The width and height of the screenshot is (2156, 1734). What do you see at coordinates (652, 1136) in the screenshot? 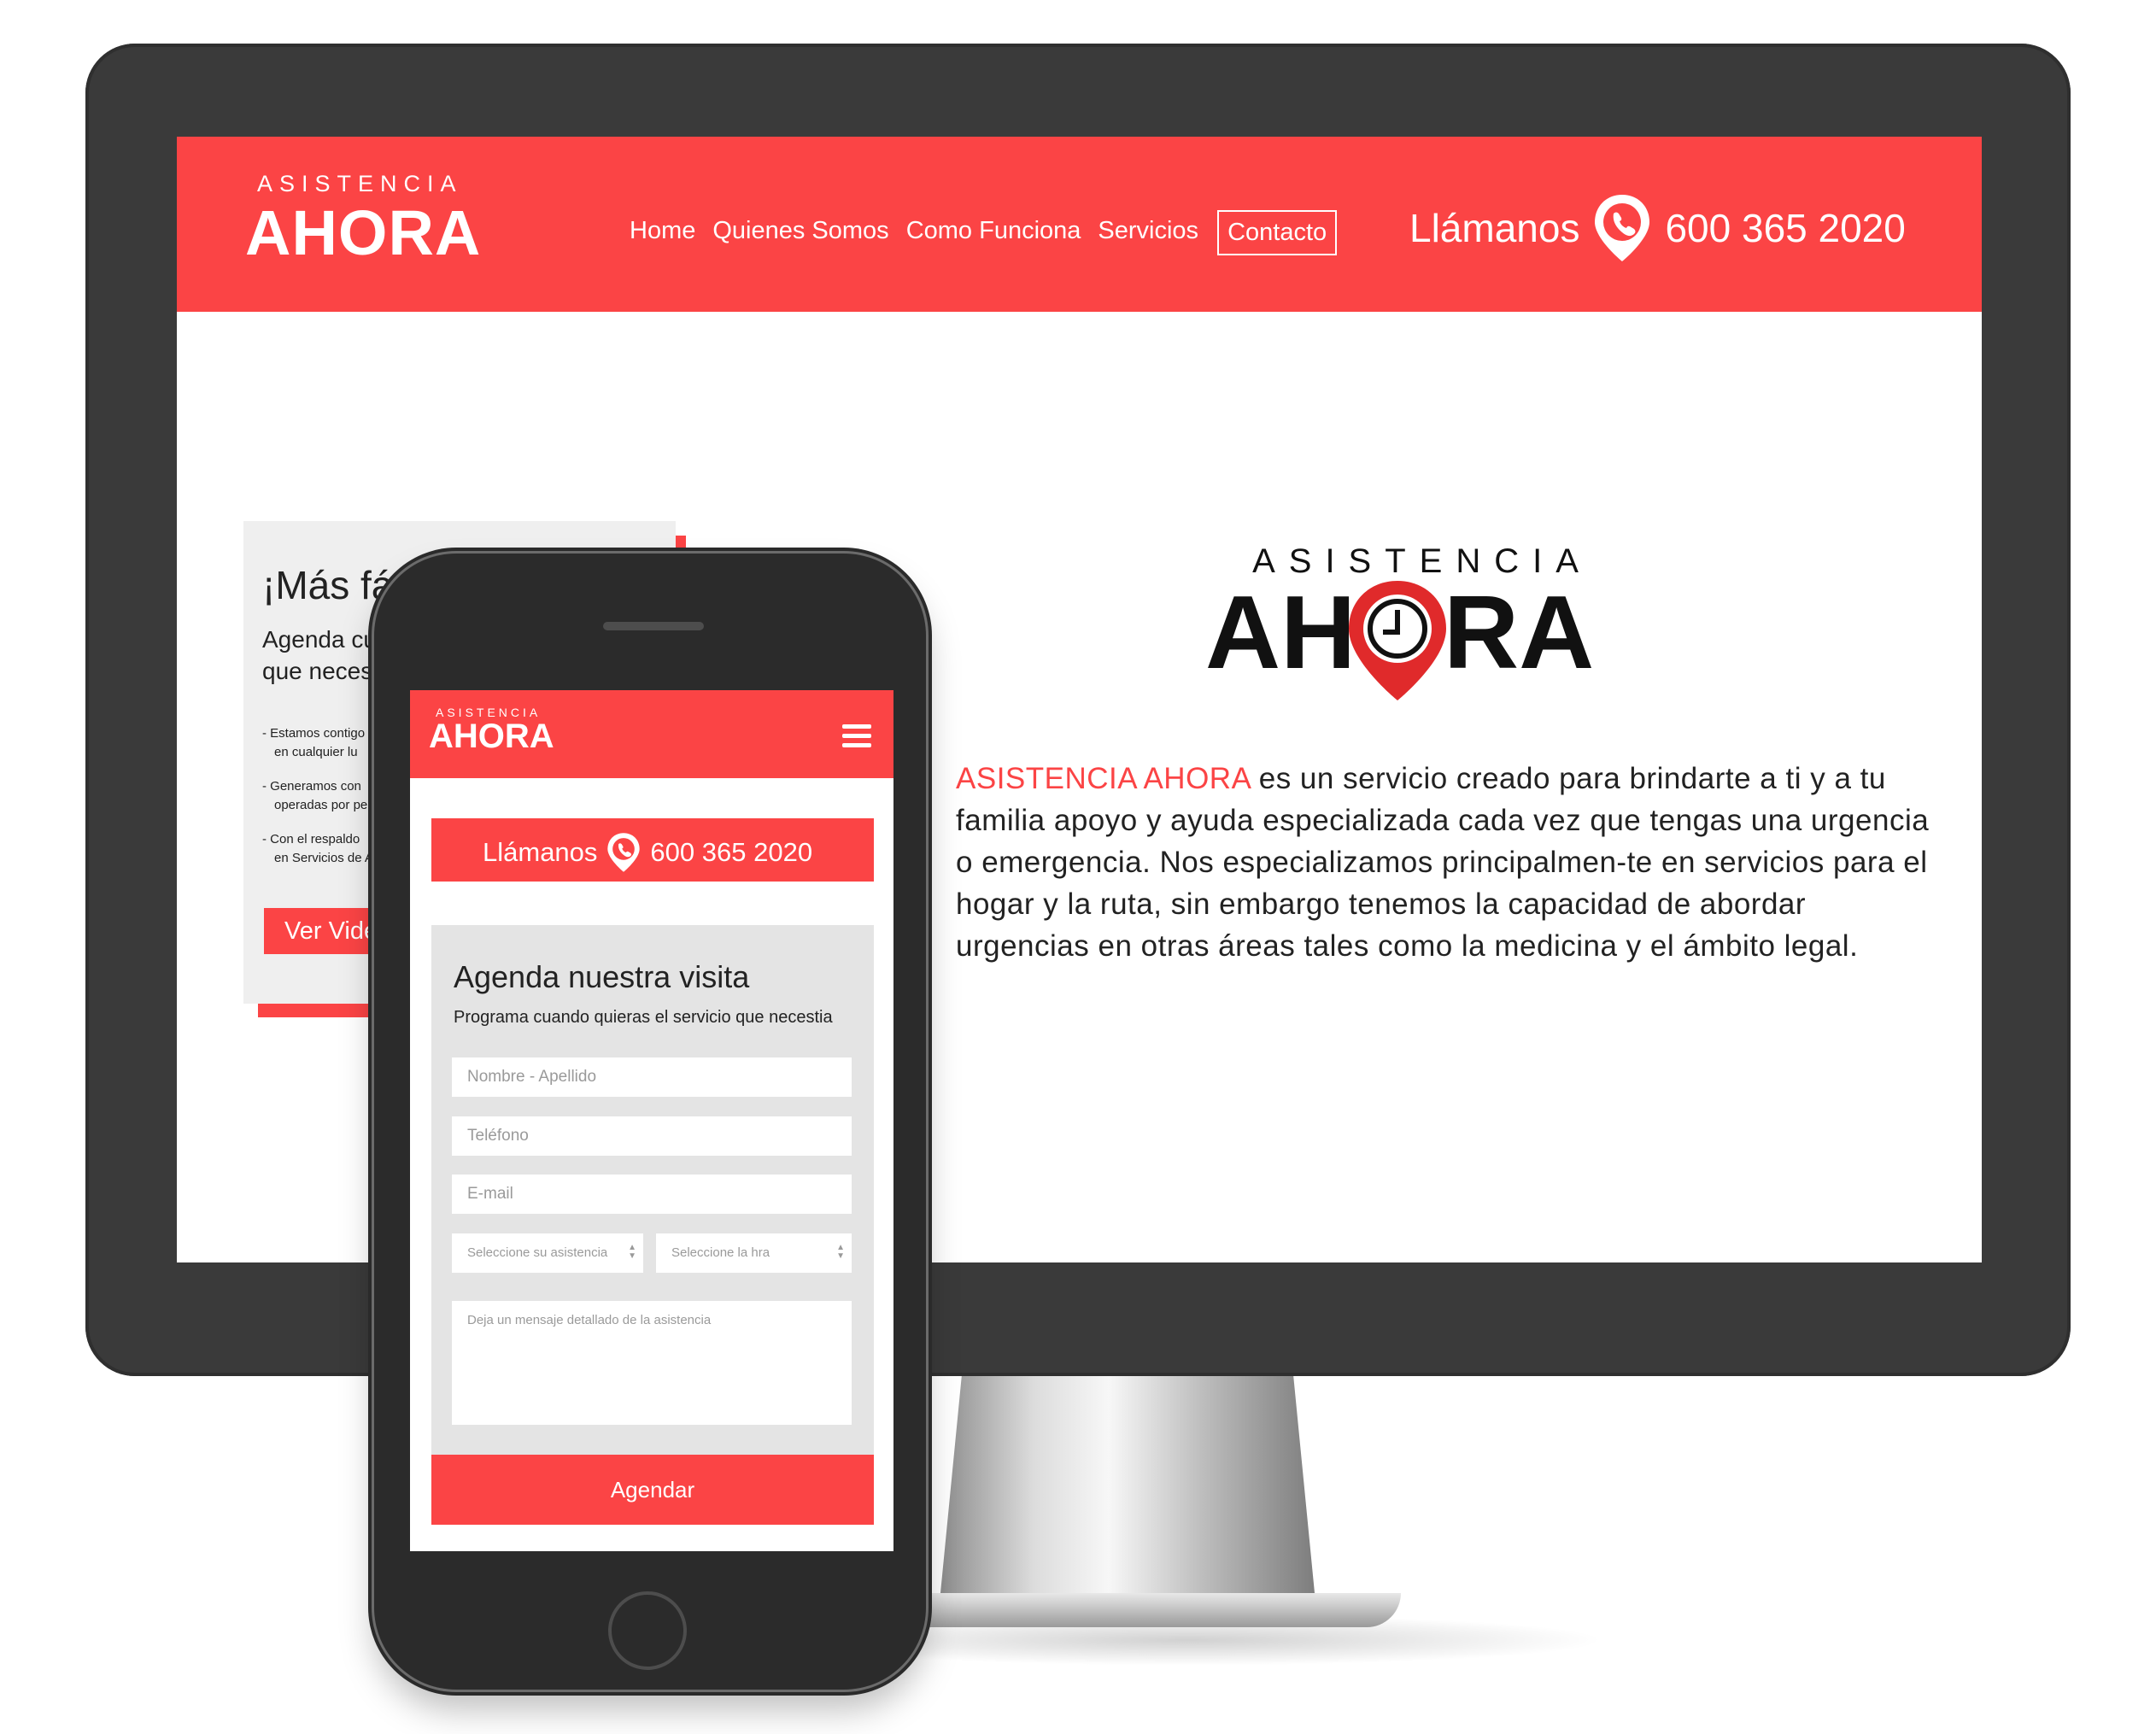
I see `phone-input` at bounding box center [652, 1136].